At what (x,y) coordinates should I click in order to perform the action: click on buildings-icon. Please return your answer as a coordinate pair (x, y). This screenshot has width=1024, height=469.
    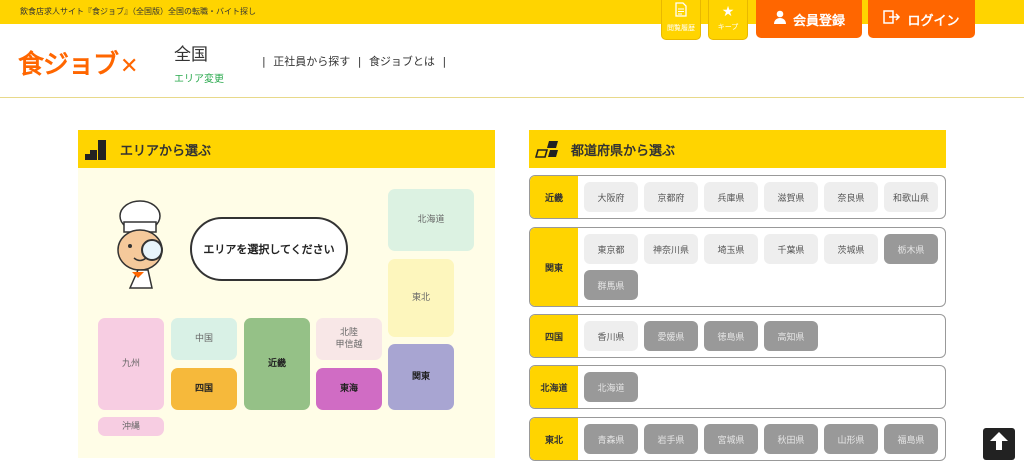
    Looking at the image, I should click on (97, 149).